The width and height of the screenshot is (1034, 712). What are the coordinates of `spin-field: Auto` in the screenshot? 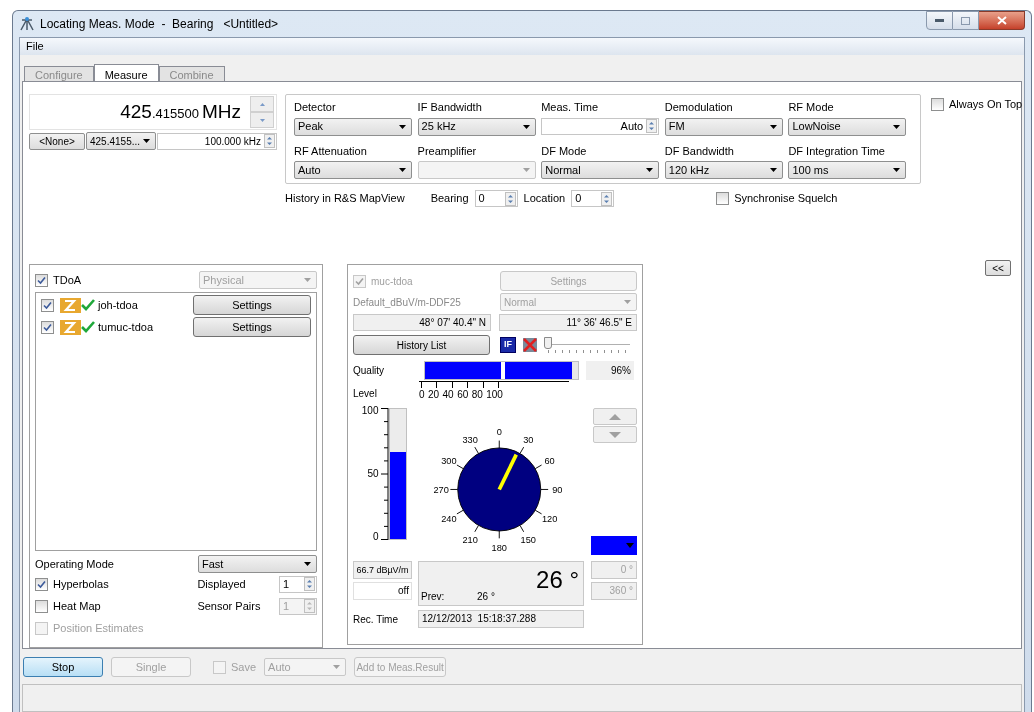 It's located at (600, 126).